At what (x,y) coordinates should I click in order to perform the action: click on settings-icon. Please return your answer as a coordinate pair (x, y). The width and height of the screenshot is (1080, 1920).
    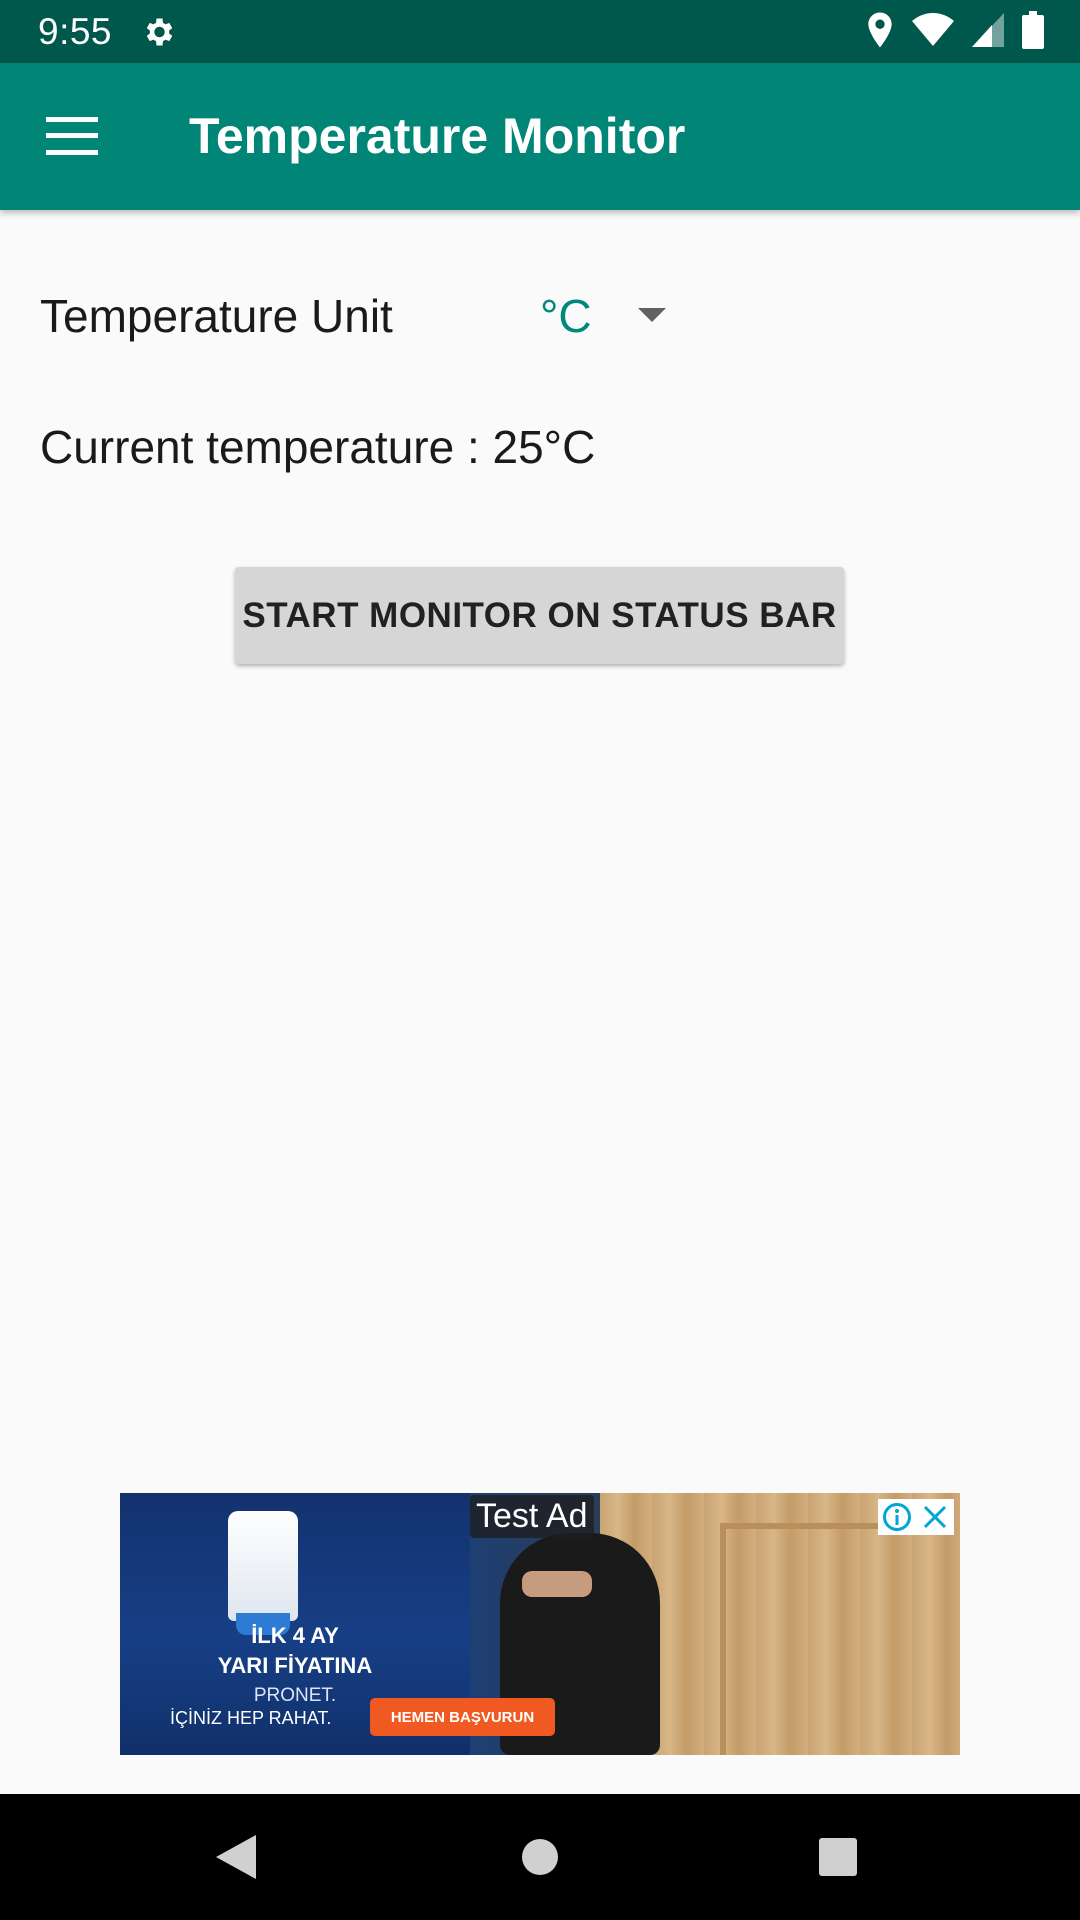
    Looking at the image, I should click on (158, 32).